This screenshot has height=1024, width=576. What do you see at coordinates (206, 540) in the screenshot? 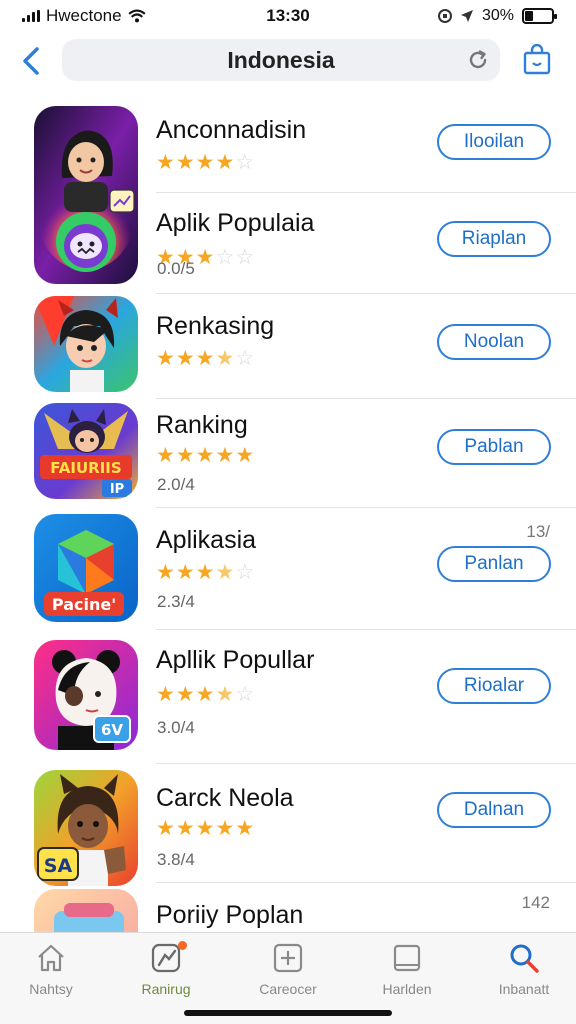
I see `app-name: Aplikasia` at bounding box center [206, 540].